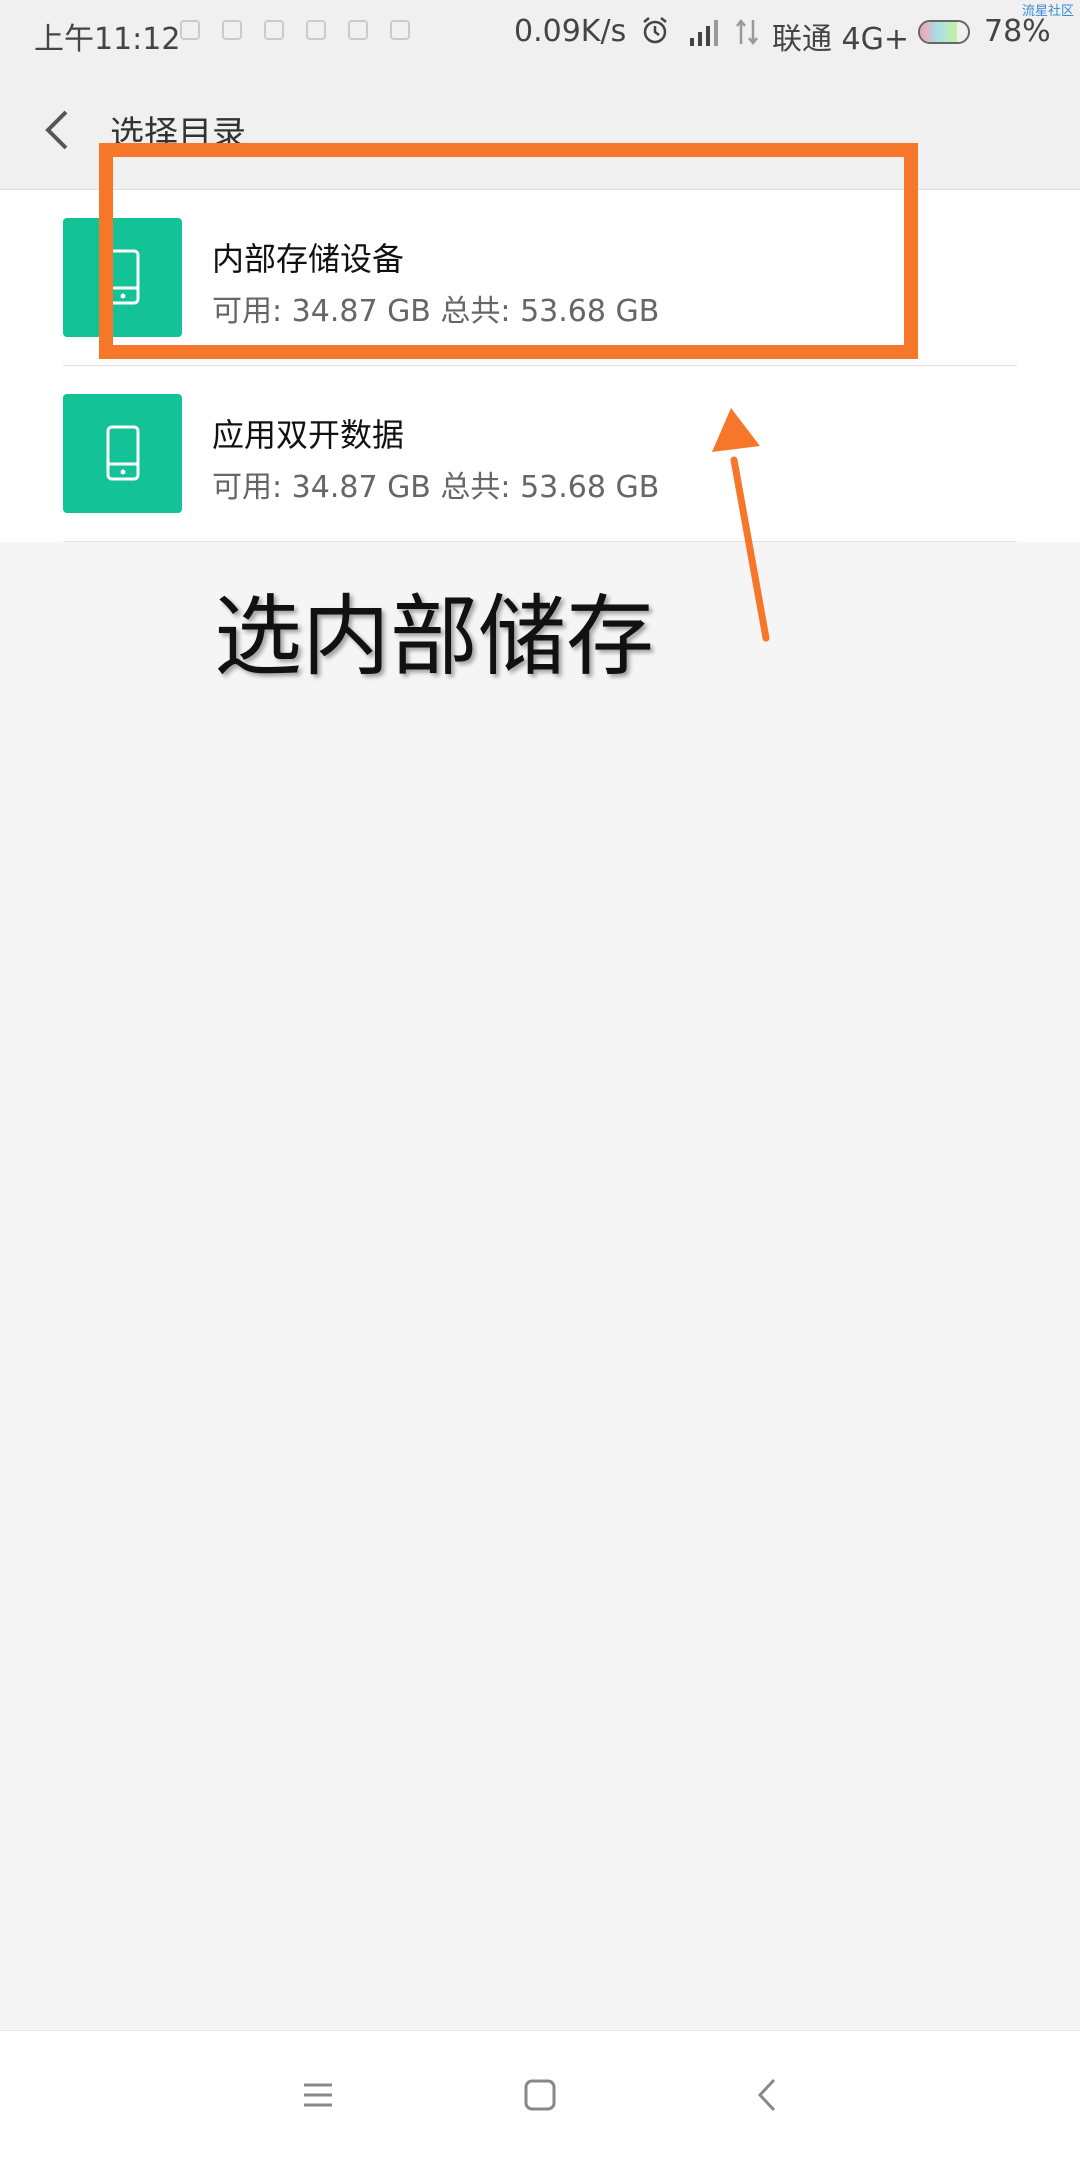 Image resolution: width=1080 pixels, height=2160 pixels. Describe the element at coordinates (540, 541) in the screenshot. I see `divider` at that location.